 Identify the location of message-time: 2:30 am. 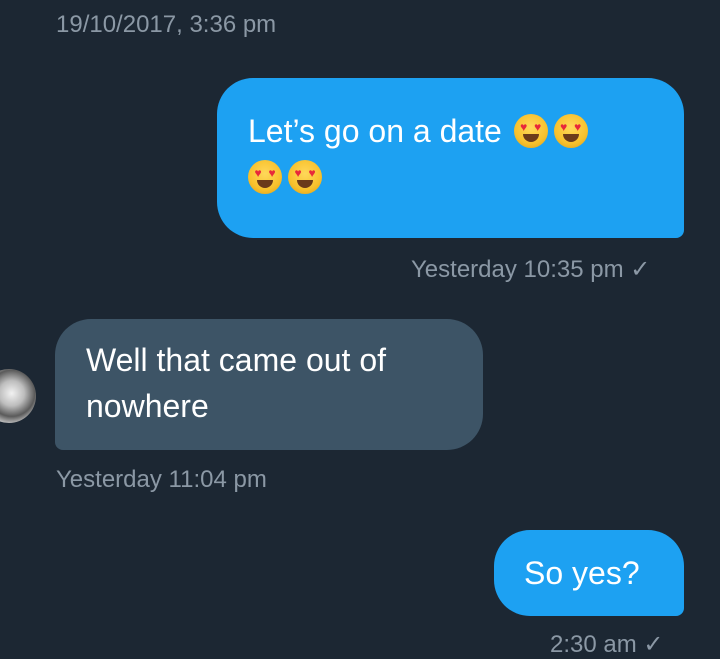
(593, 644).